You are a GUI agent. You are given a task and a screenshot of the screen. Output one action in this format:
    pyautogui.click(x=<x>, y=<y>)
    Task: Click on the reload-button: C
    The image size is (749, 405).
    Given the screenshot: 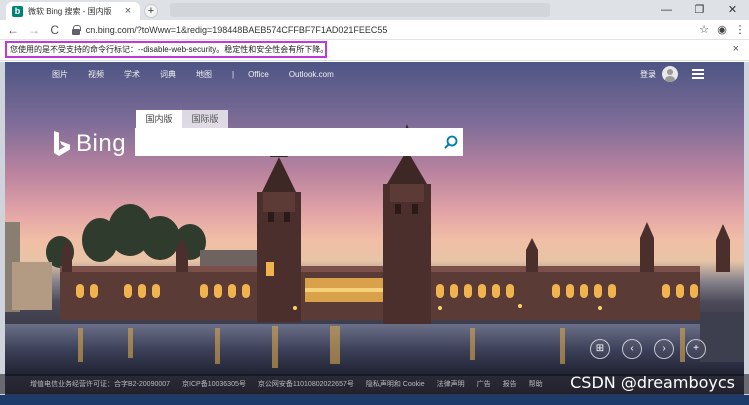 What is the action you would take?
    pyautogui.click(x=55, y=30)
    